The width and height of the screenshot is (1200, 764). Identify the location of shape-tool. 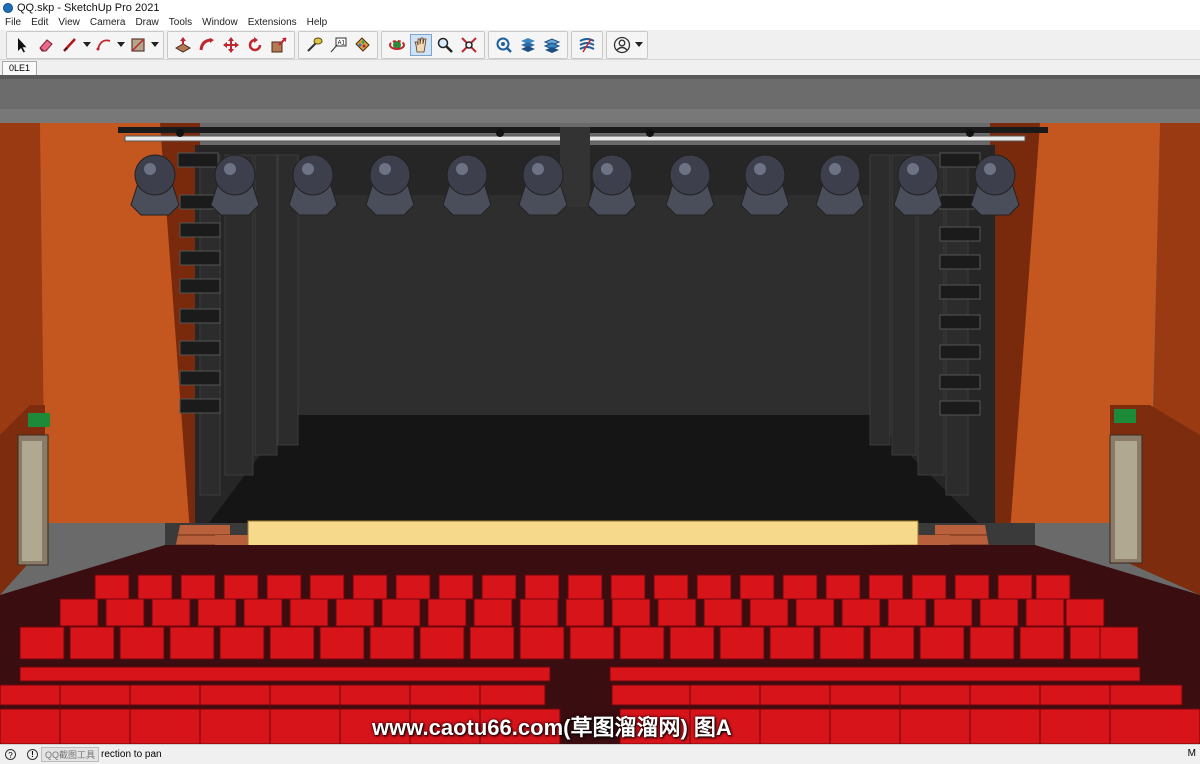
(138, 45).